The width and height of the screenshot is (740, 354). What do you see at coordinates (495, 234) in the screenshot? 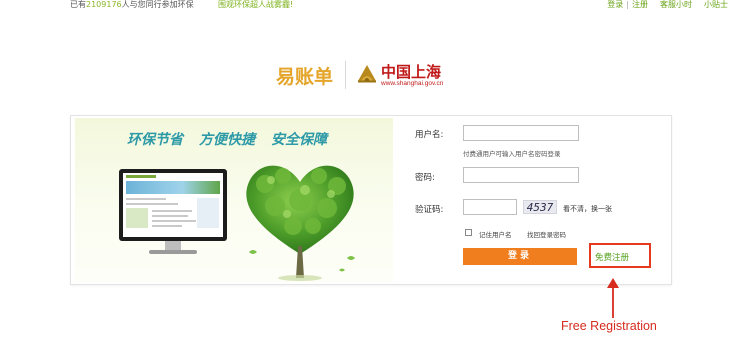
I see `remember-username-label: 记住用户名` at bounding box center [495, 234].